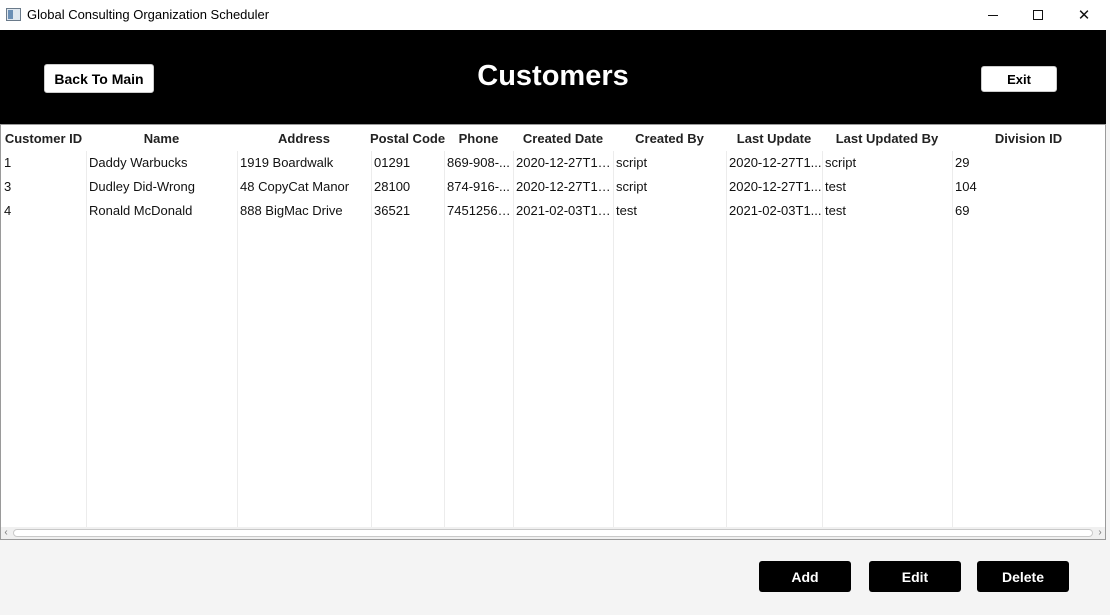 The height and width of the screenshot is (615, 1110). I want to click on cell-division-id: 104, so click(966, 186).